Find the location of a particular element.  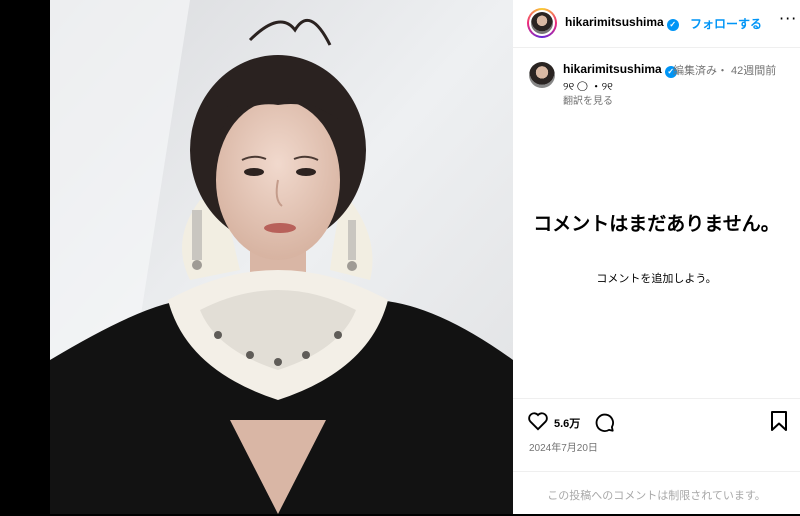

verified-badge-icon: ✓ is located at coordinates (672, 25).